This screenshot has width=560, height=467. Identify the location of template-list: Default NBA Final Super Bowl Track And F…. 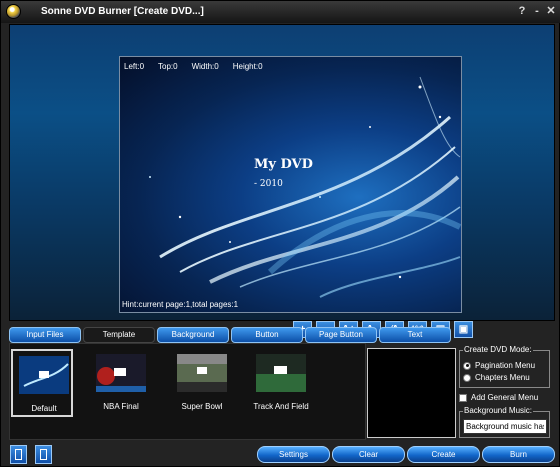
(187, 391).